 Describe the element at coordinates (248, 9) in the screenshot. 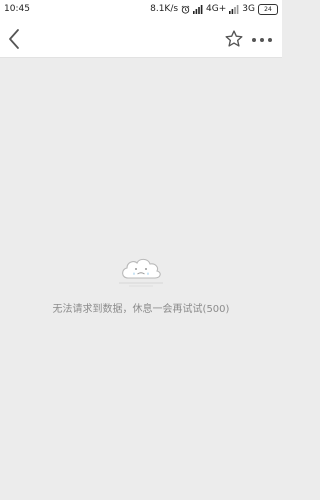

I see `network-type-secondary: 3G` at that location.